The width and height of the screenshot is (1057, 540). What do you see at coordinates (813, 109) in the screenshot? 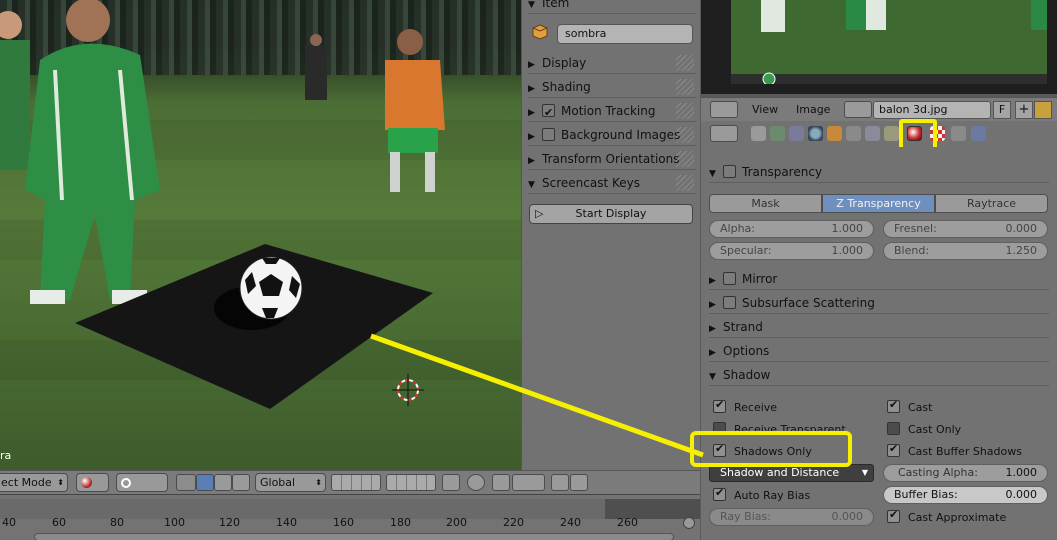
I see `image-menu: Image` at bounding box center [813, 109].